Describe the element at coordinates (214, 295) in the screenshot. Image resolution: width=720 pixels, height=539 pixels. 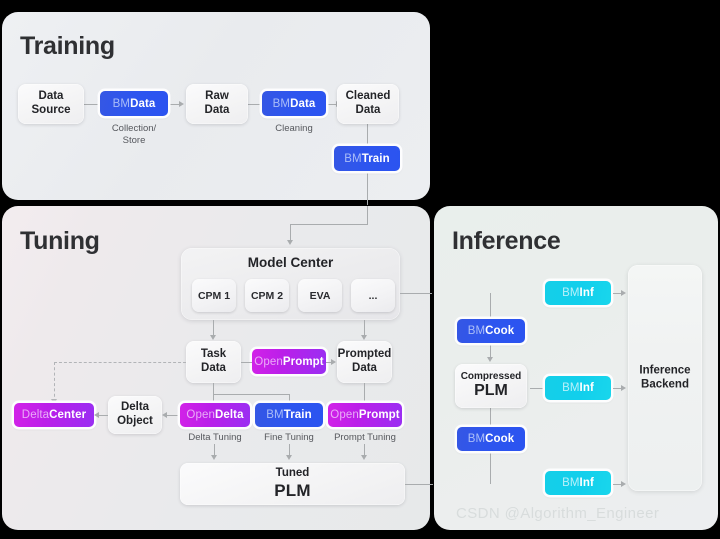
I see `model-center-item-cpm1: CPM 1` at that location.